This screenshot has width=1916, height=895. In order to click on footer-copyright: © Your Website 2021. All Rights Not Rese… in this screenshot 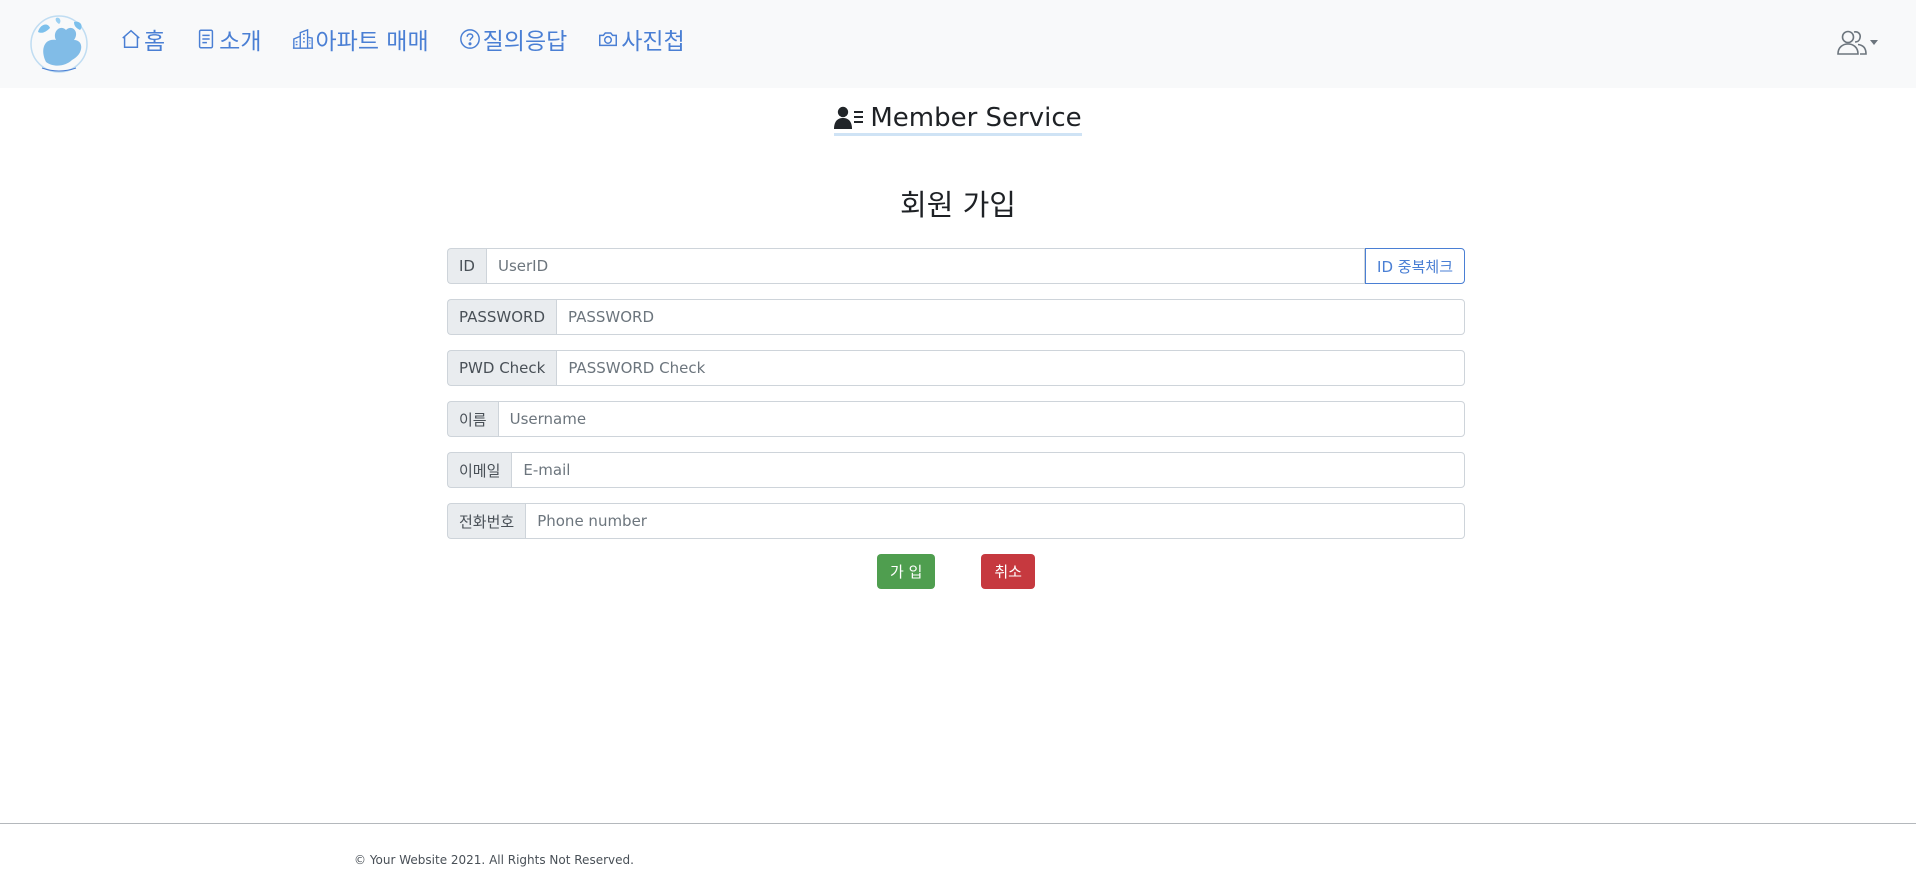, I will do `click(494, 860)`.